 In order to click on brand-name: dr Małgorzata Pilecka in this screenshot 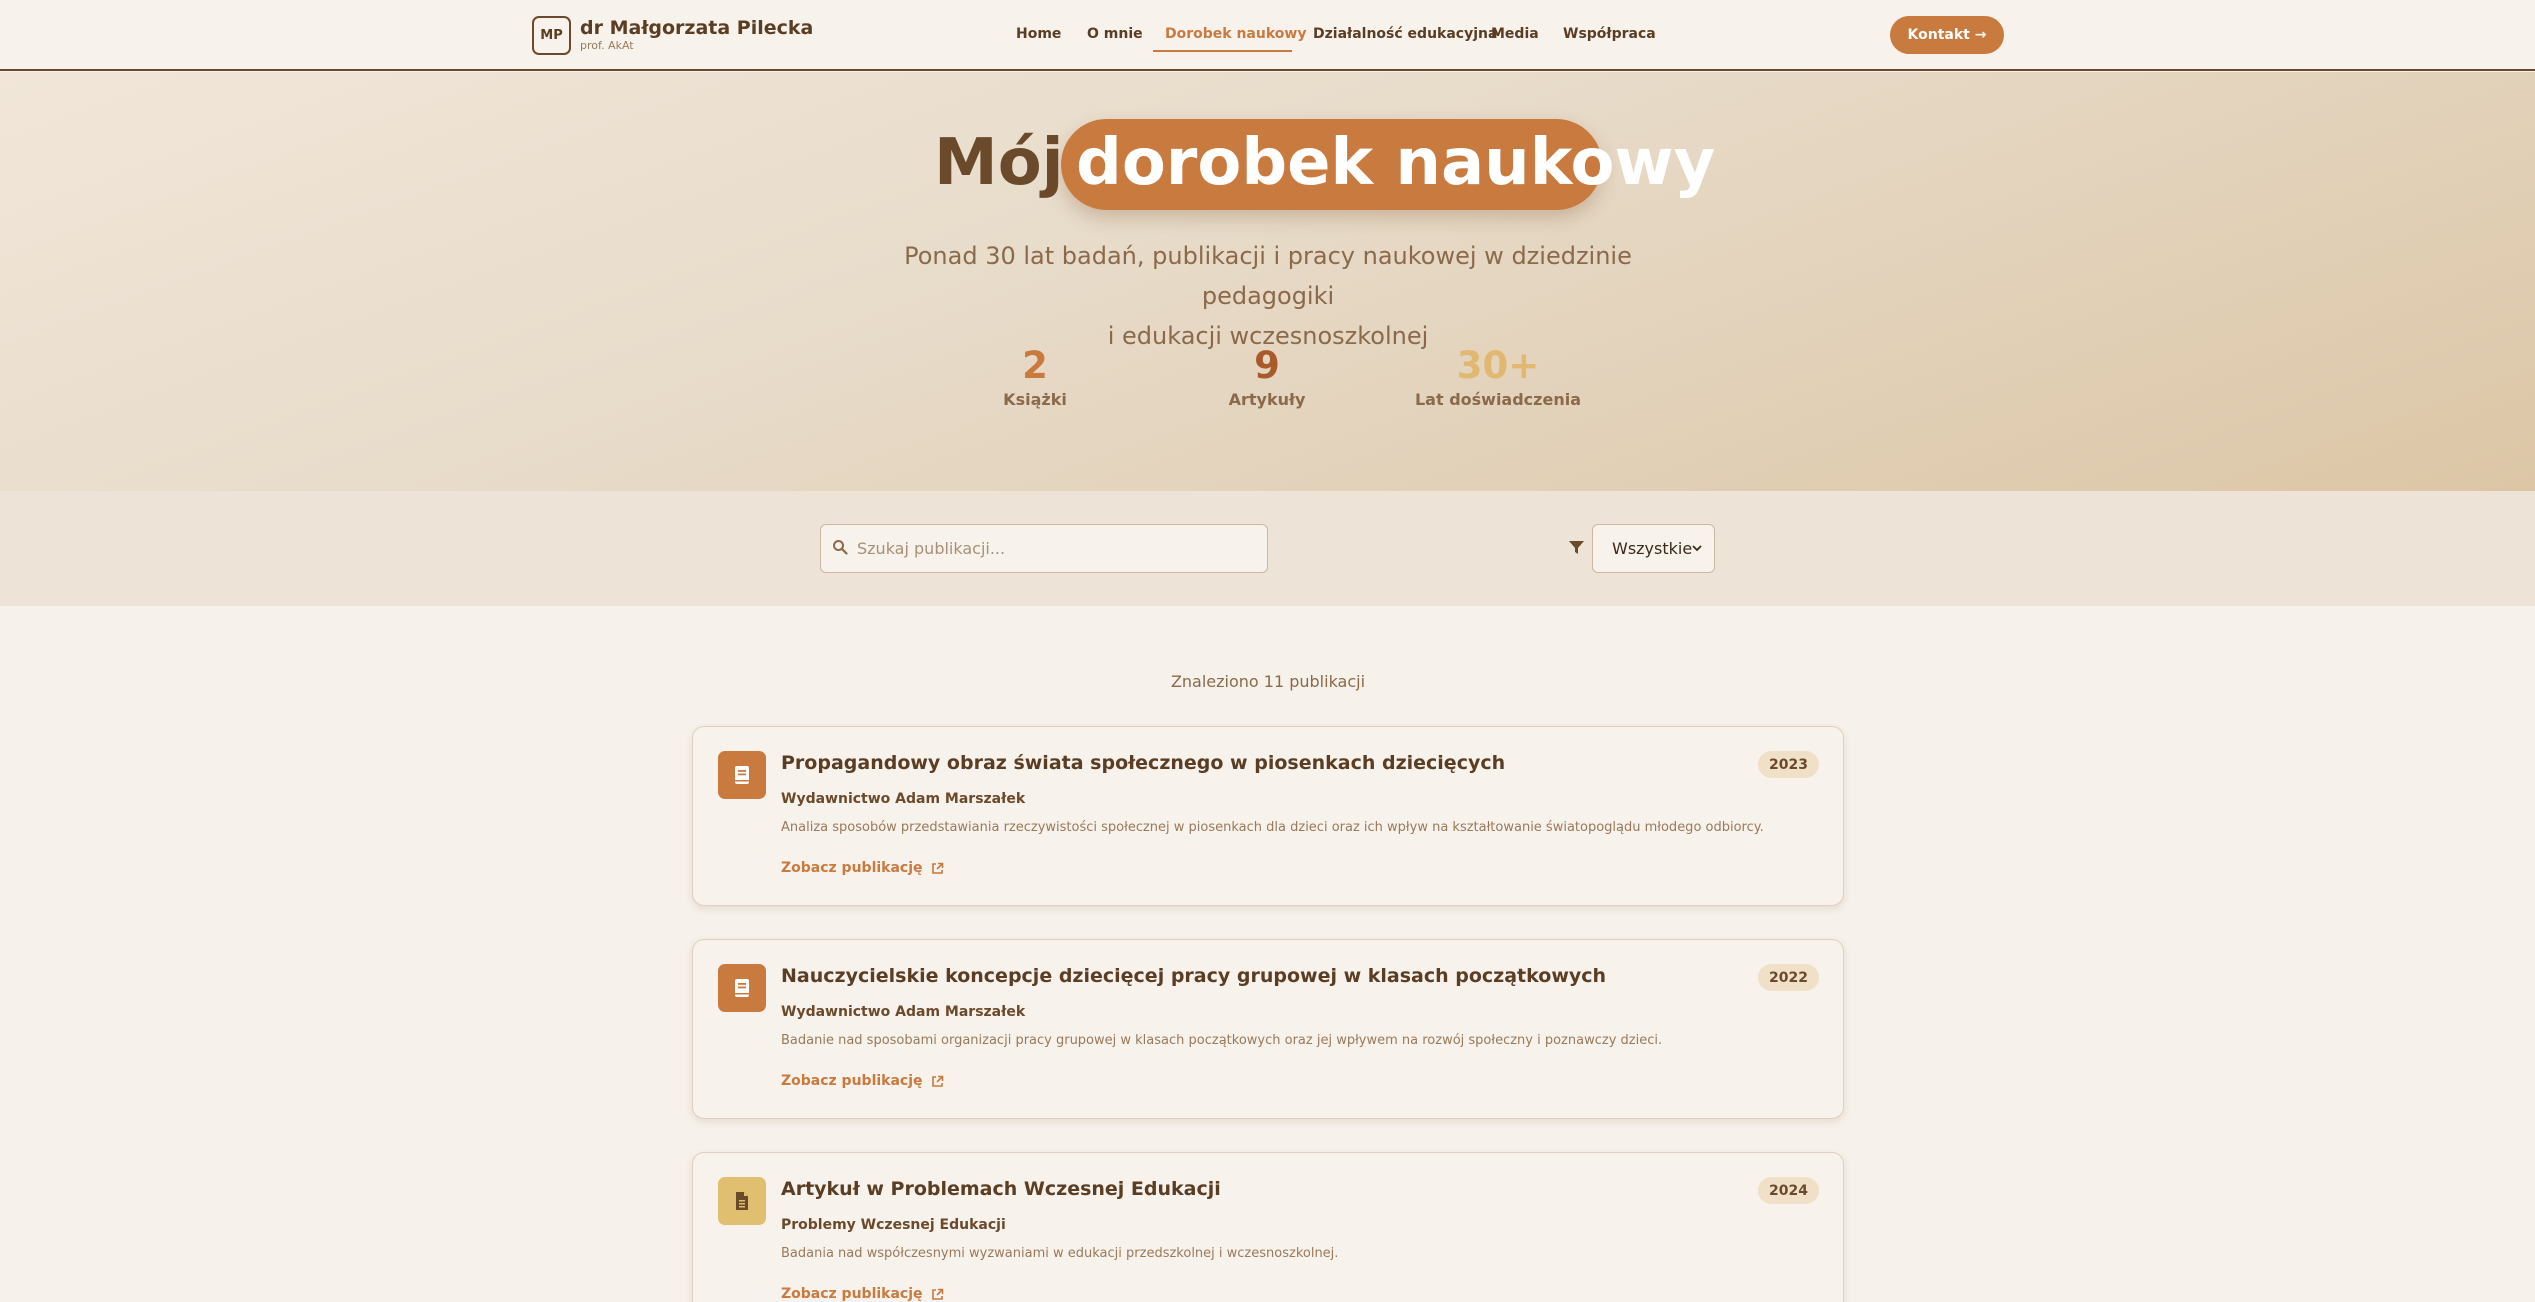, I will do `click(696, 28)`.